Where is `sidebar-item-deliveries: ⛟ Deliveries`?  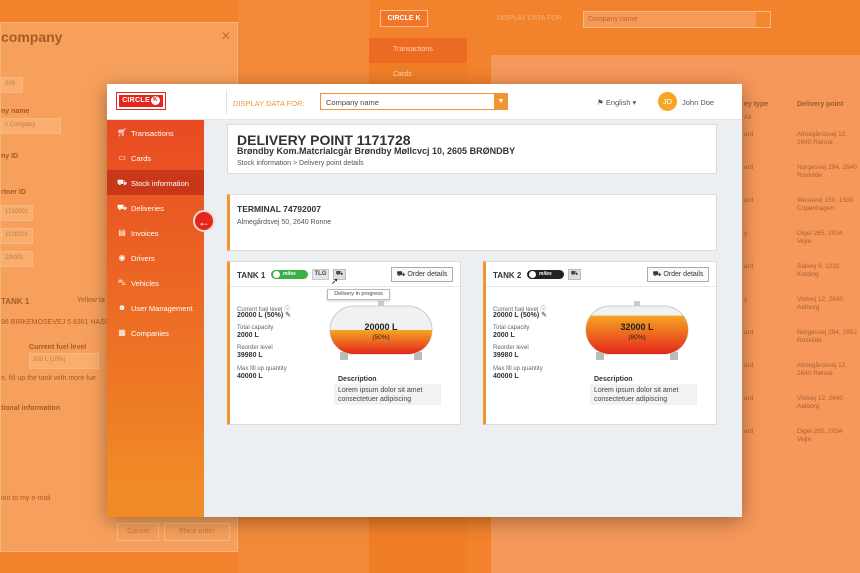
sidebar-item-deliveries: ⛟ Deliveries is located at coordinates (155, 207).